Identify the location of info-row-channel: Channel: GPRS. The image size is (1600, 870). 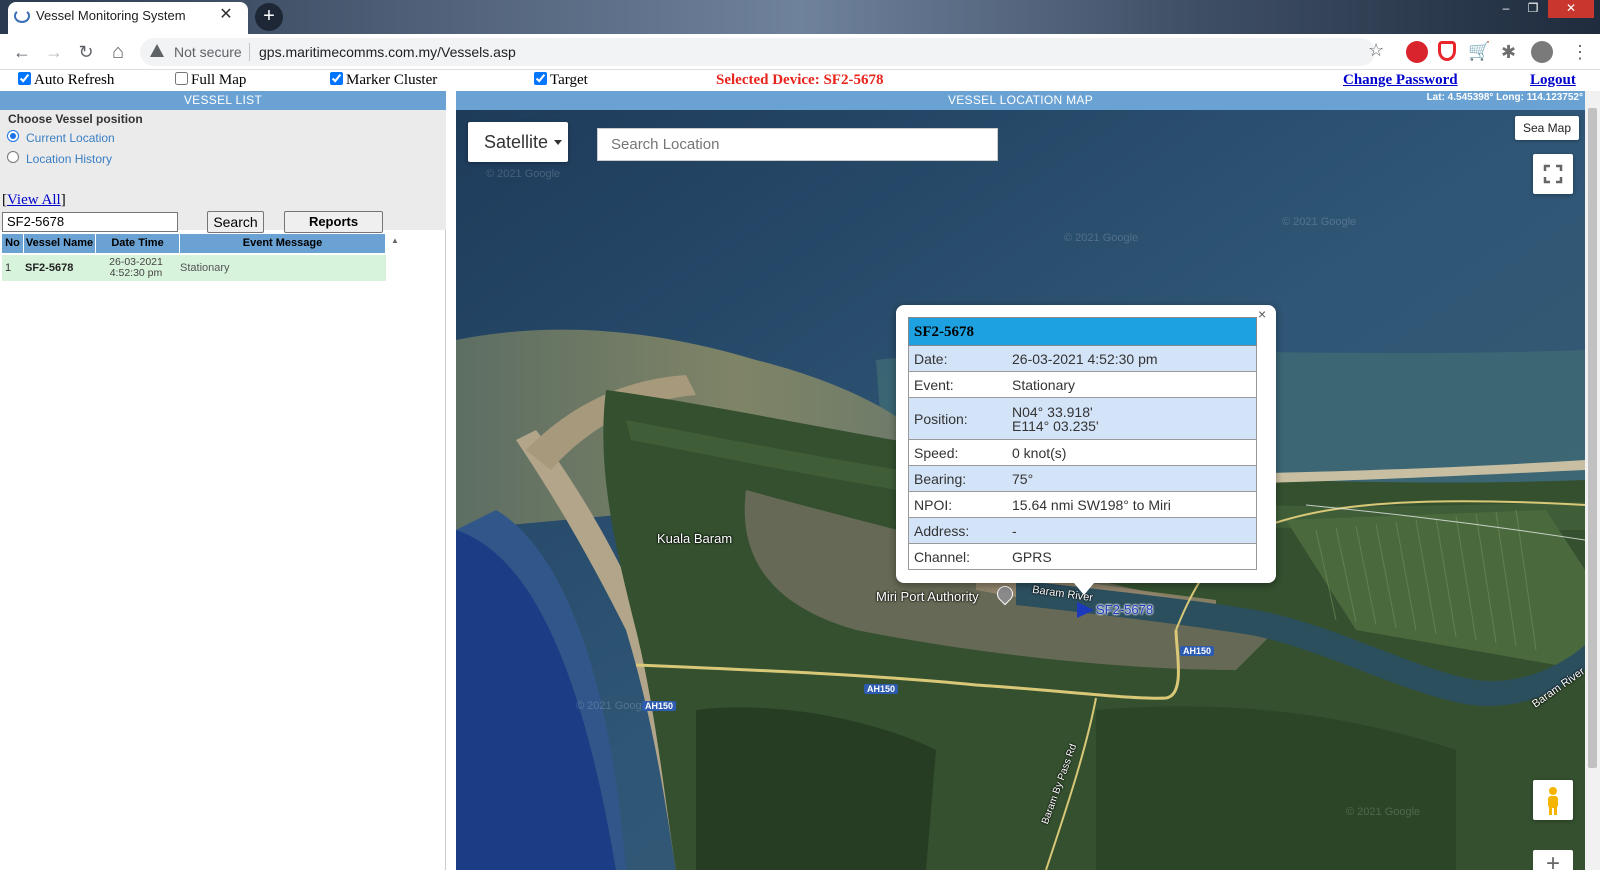
(1082, 557).